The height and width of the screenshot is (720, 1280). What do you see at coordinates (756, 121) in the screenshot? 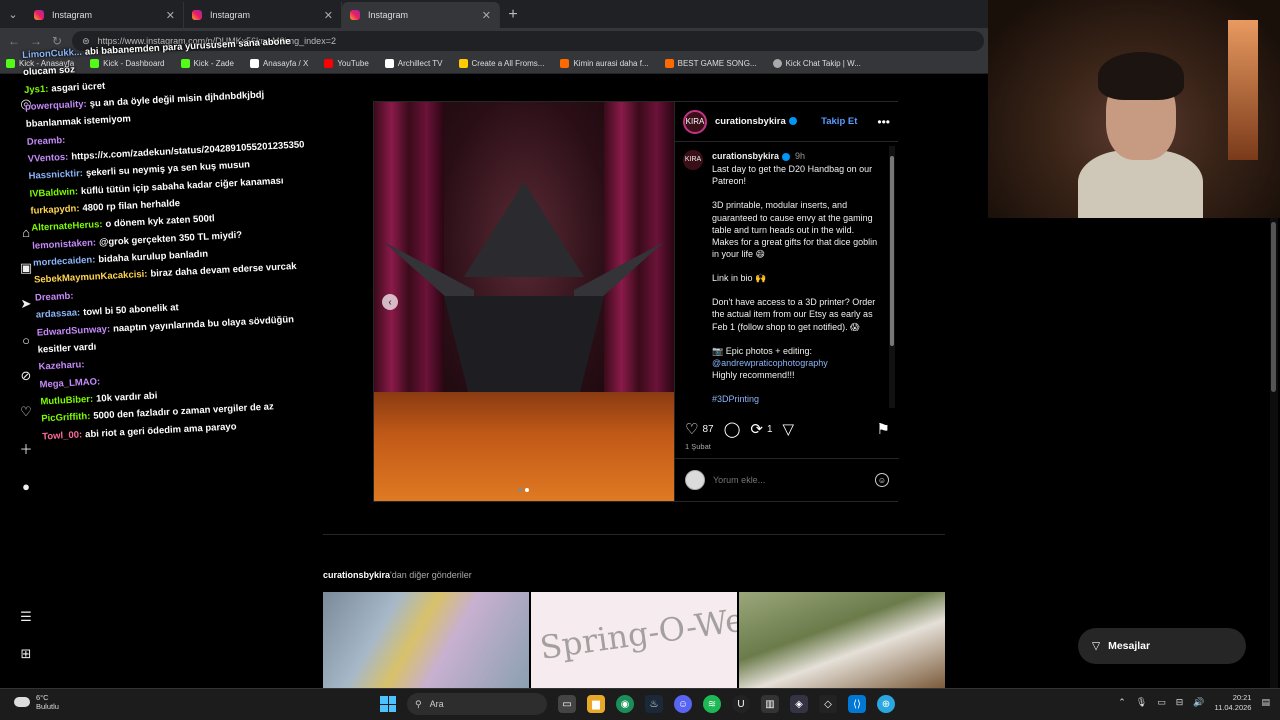
I see `author-handle: curationsbykira` at bounding box center [756, 121].